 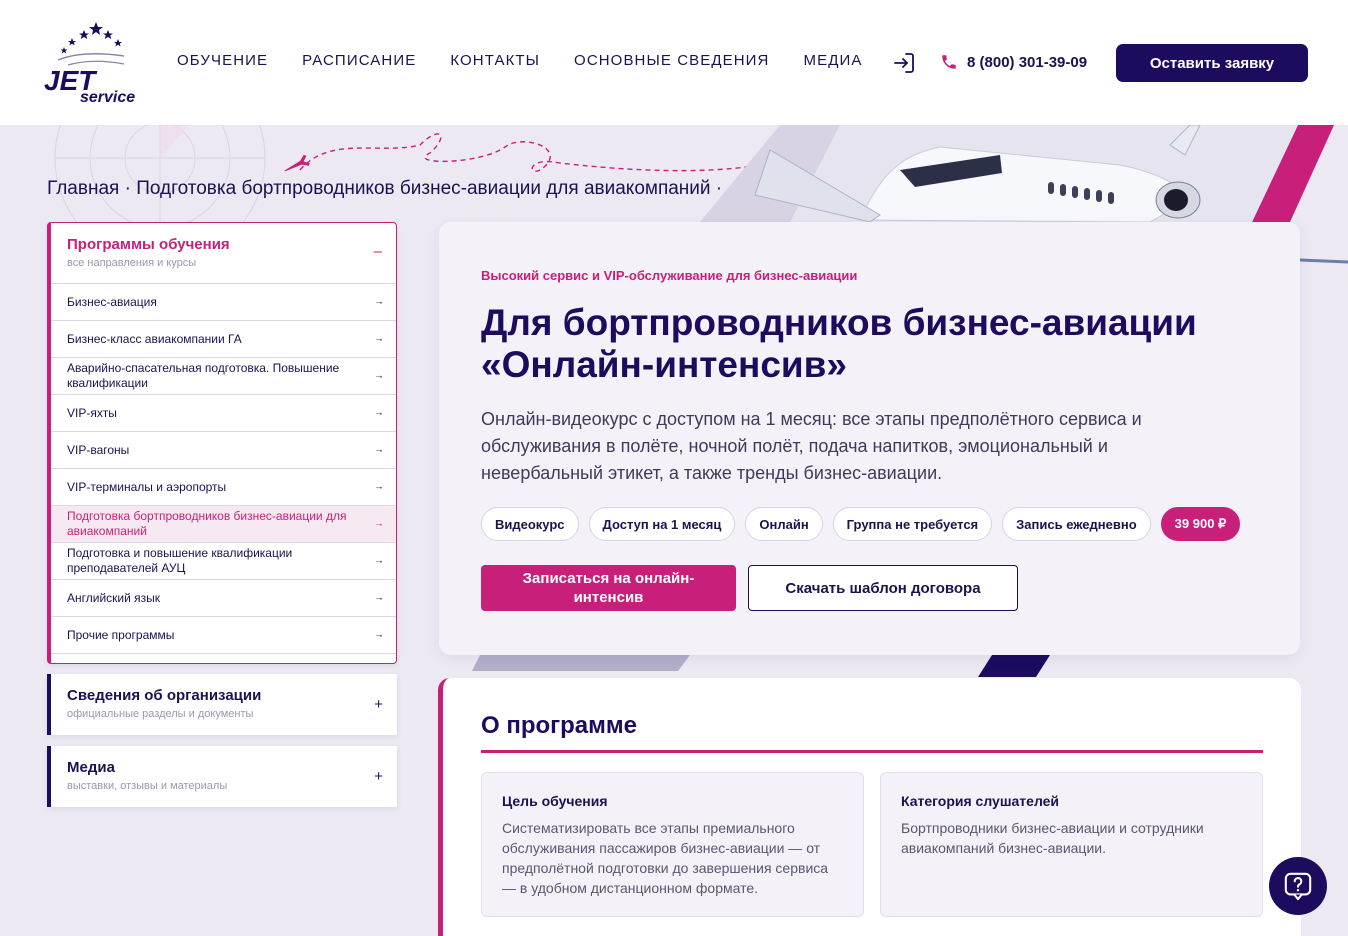 I want to click on sidebar-media-title: Медиа, so click(x=91, y=767).